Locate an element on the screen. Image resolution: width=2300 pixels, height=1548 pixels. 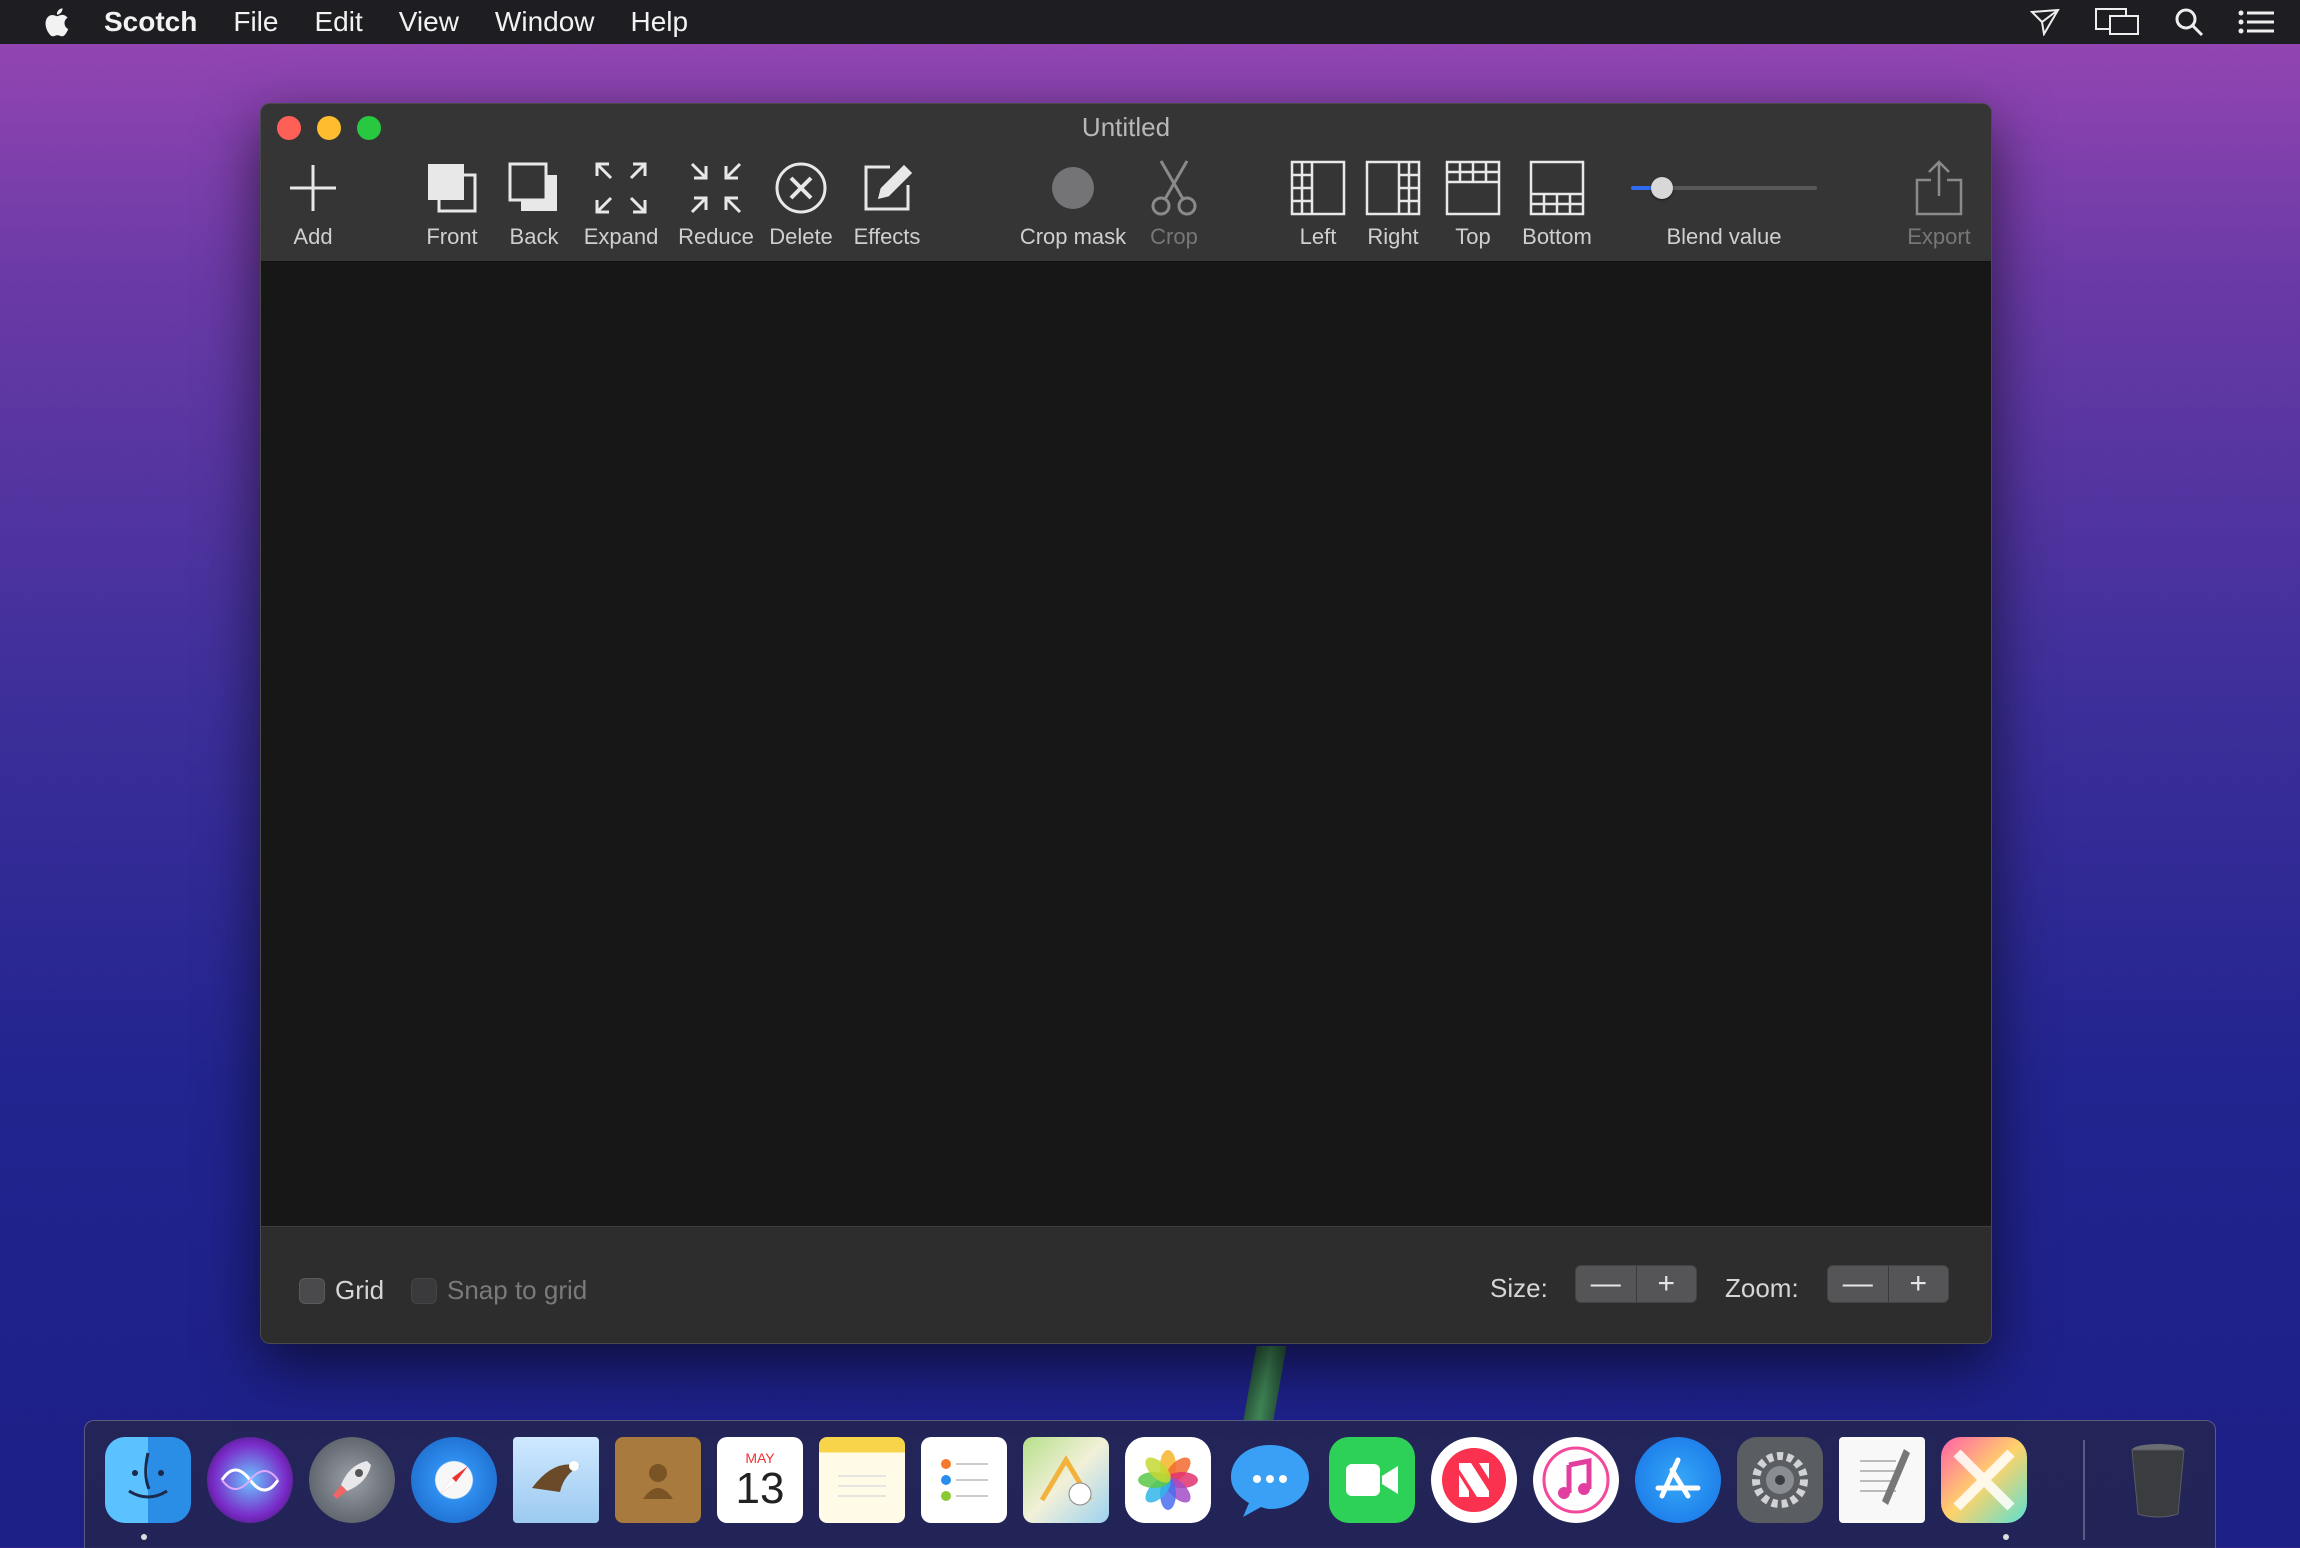
snap-to-grid-checkbox: Snap to grid is located at coordinates (499, 1290).